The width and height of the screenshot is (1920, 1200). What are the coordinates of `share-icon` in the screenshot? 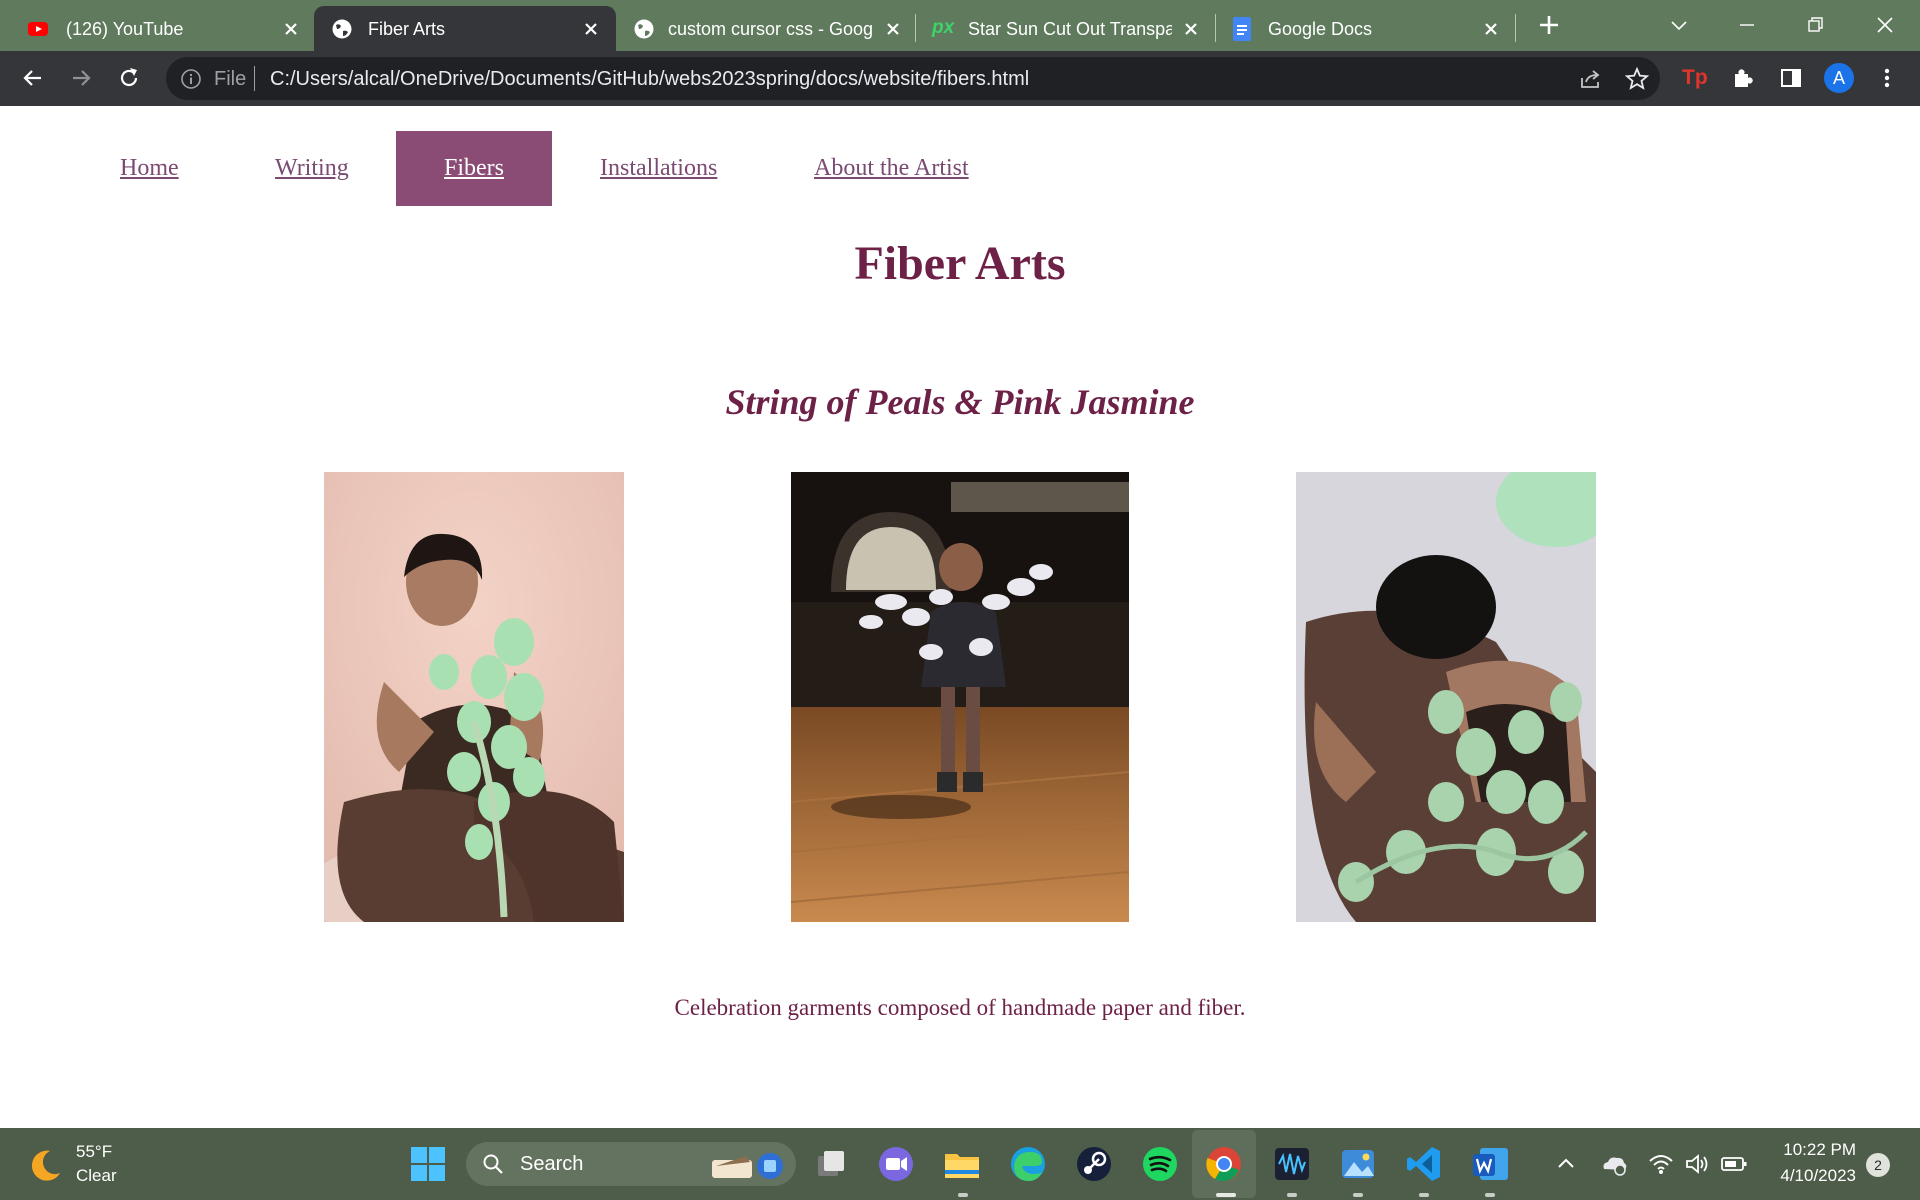 It's located at (1591, 79).